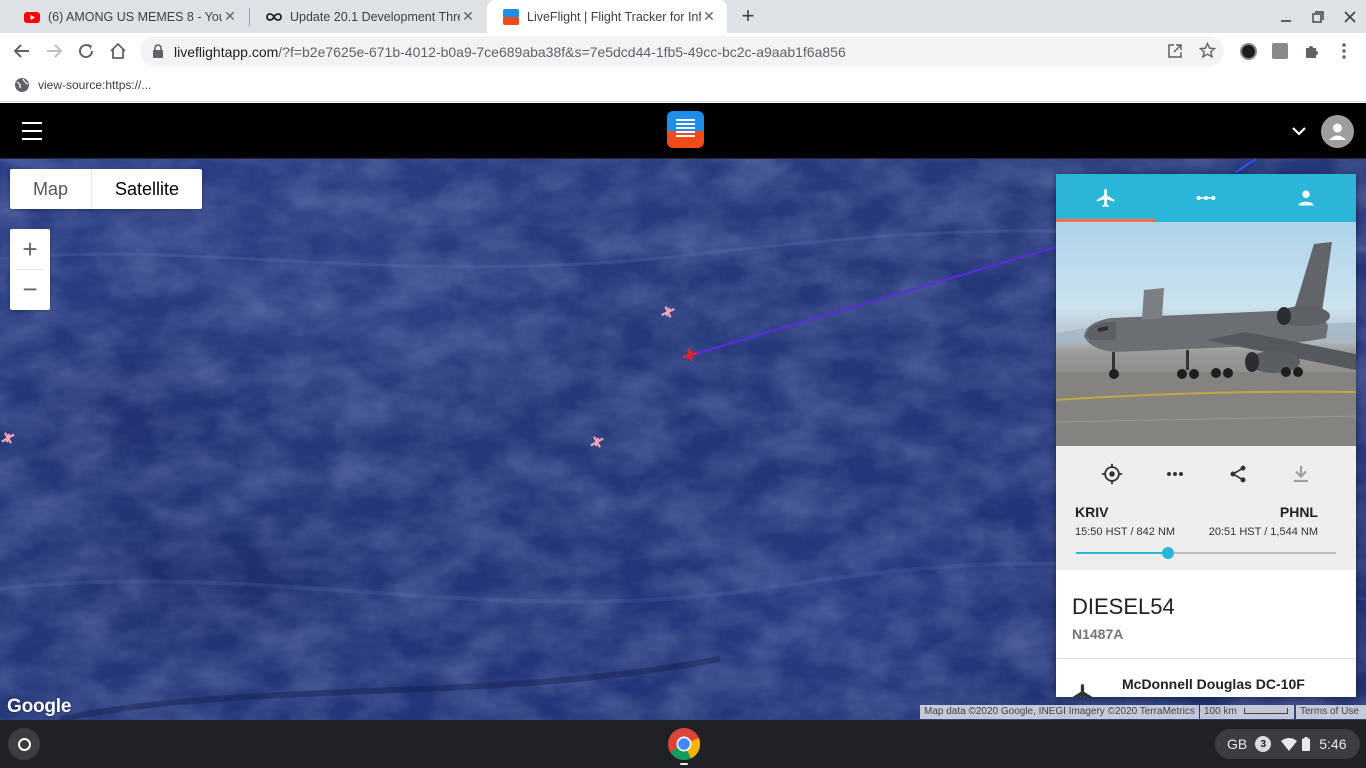 The width and height of the screenshot is (1366, 768). What do you see at coordinates (1206, 334) in the screenshot?
I see `aircraft-photo` at bounding box center [1206, 334].